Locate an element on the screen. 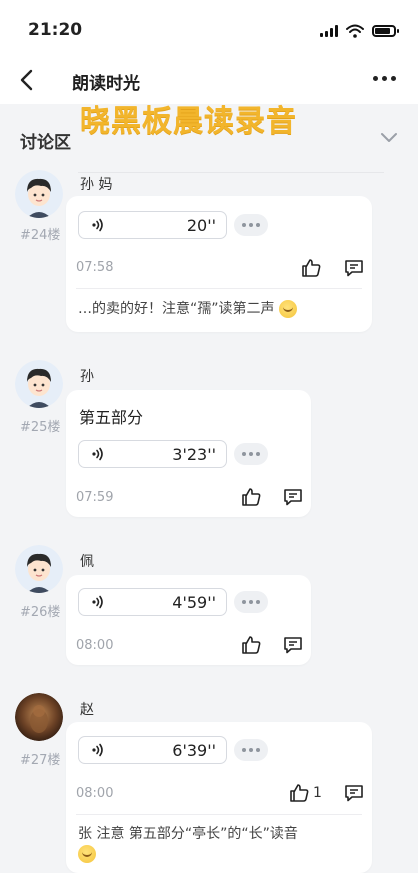 Image resolution: width=418 pixels, height=873 pixels. status-icons is located at coordinates (359, 31).